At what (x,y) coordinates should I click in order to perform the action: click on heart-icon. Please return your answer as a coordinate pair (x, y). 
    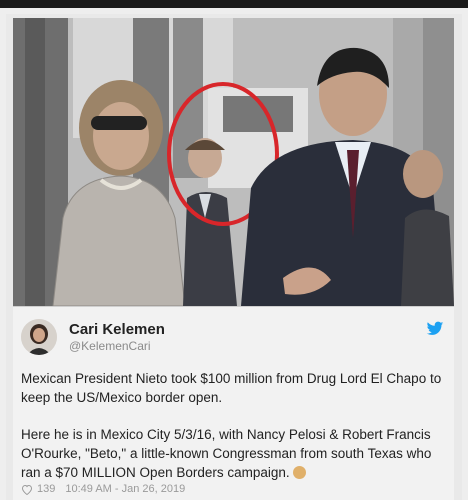
    Looking at the image, I should click on (27, 489).